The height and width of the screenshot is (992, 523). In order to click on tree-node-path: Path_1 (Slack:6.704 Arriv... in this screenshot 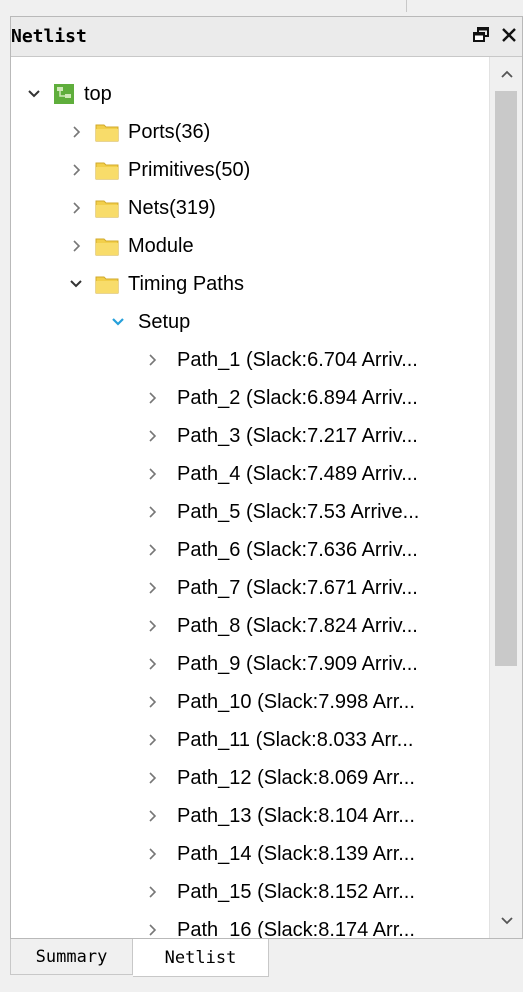, I will do `click(250, 360)`.